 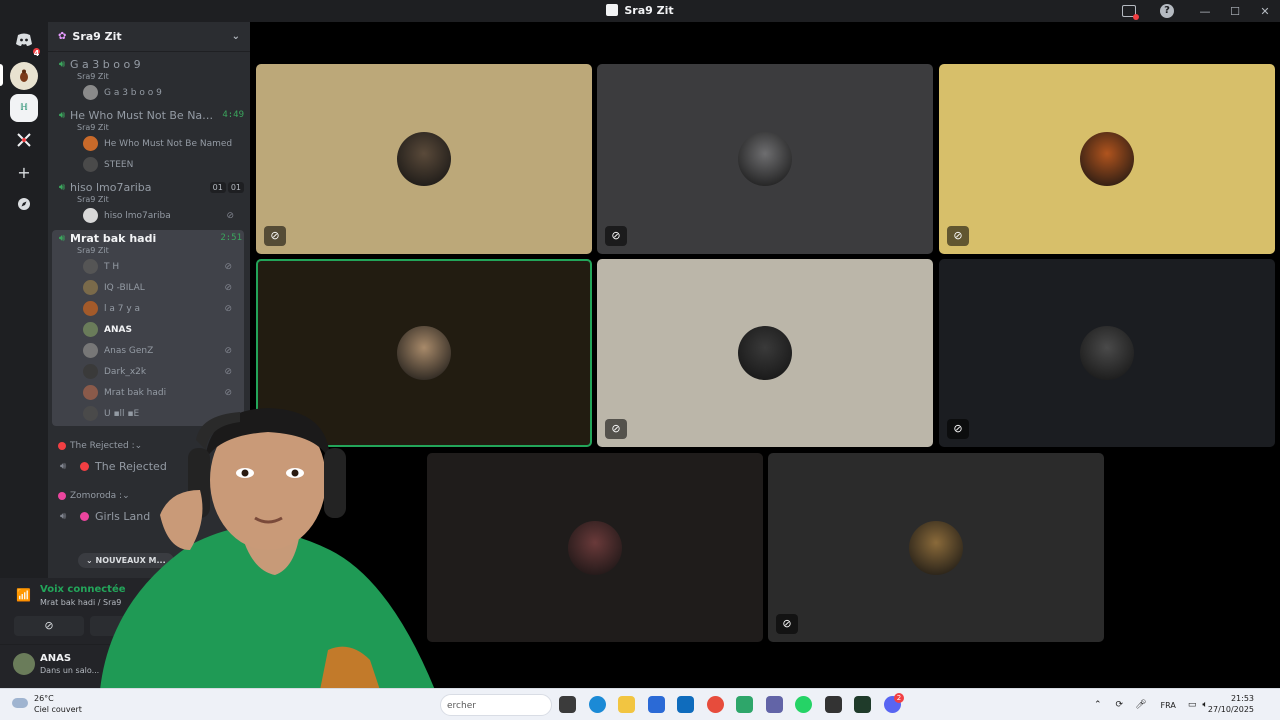 I want to click on clock: 21:53 27/10/2025, so click(x=1231, y=704).